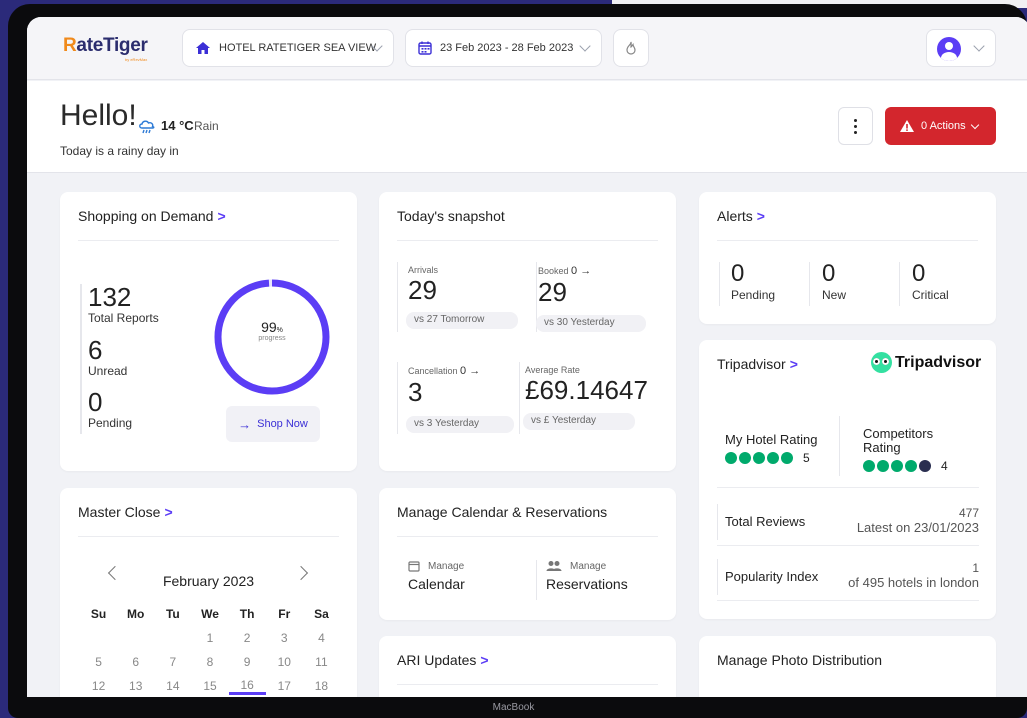  I want to click on more-options-button, so click(855, 126).